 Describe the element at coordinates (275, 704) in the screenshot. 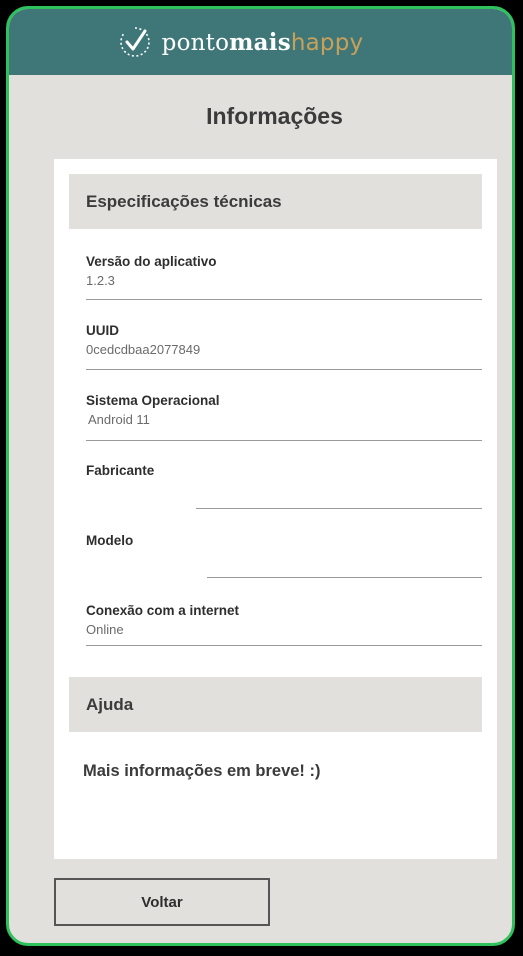

I see `help-heading: Ajuda` at that location.